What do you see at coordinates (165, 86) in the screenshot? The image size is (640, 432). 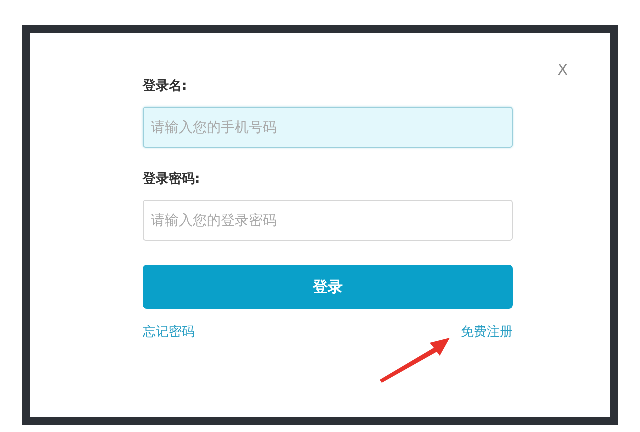 I see `field-label: 登录名:` at bounding box center [165, 86].